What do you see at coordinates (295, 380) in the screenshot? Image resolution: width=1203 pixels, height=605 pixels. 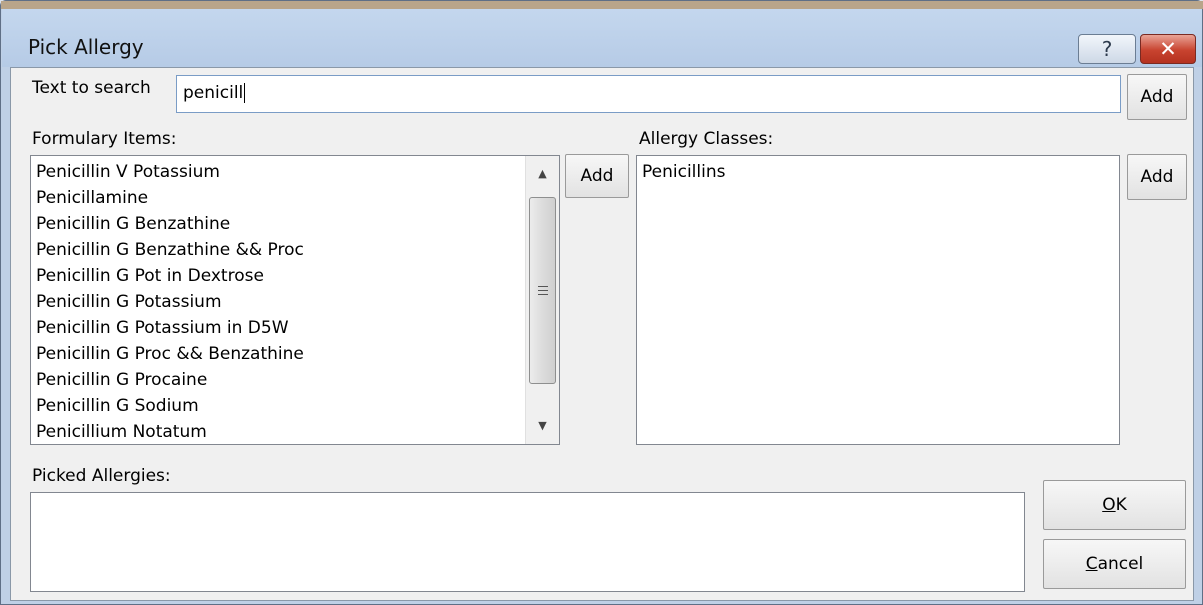 I see `formulary-list-item: Penicillin G Procaine` at bounding box center [295, 380].